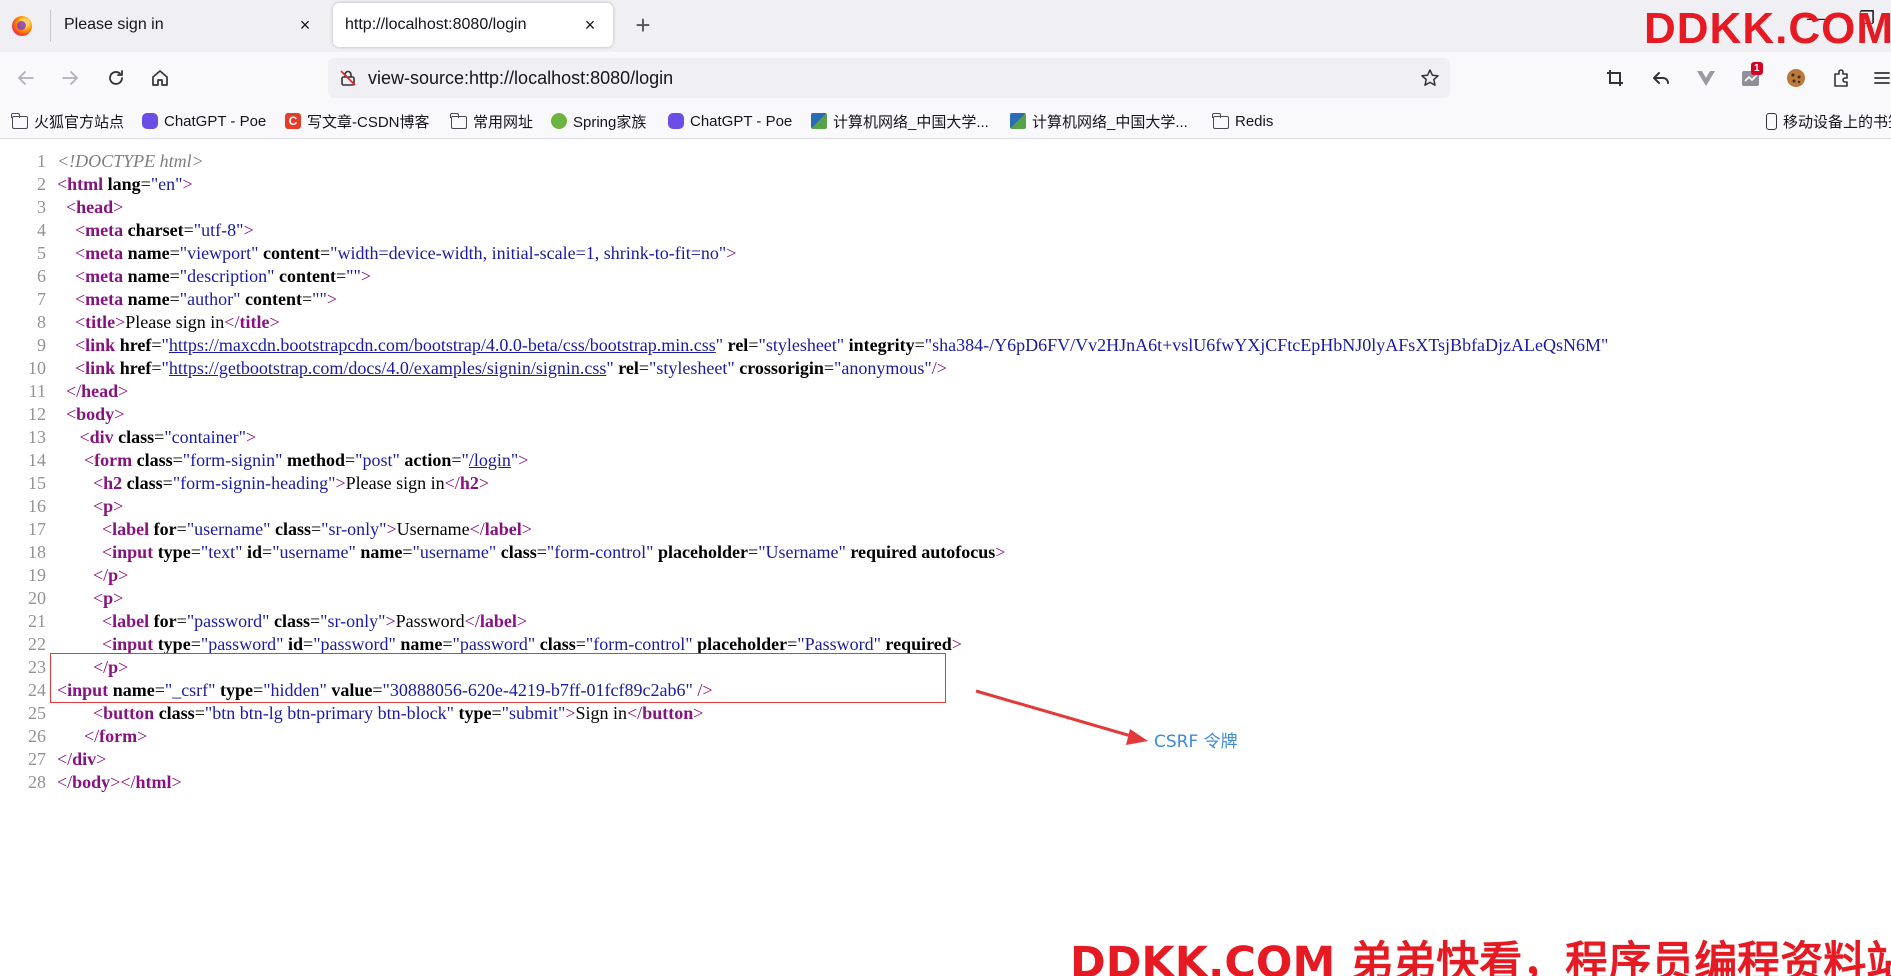  Describe the element at coordinates (1430, 78) in the screenshot. I see `bookmark-star-icon` at that location.